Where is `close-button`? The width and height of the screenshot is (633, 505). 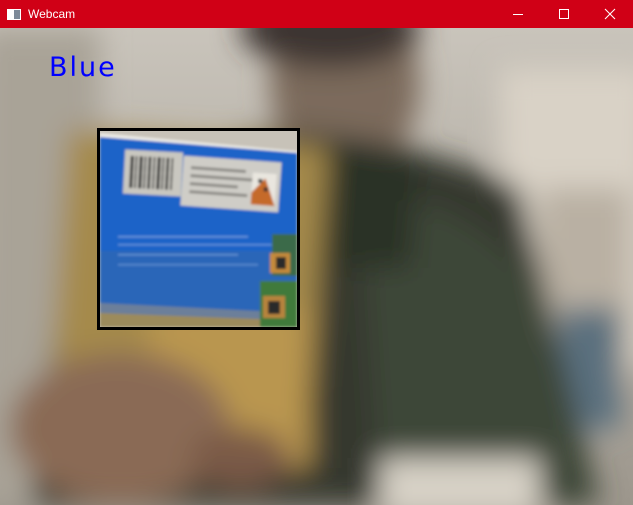
close-button is located at coordinates (610, 14).